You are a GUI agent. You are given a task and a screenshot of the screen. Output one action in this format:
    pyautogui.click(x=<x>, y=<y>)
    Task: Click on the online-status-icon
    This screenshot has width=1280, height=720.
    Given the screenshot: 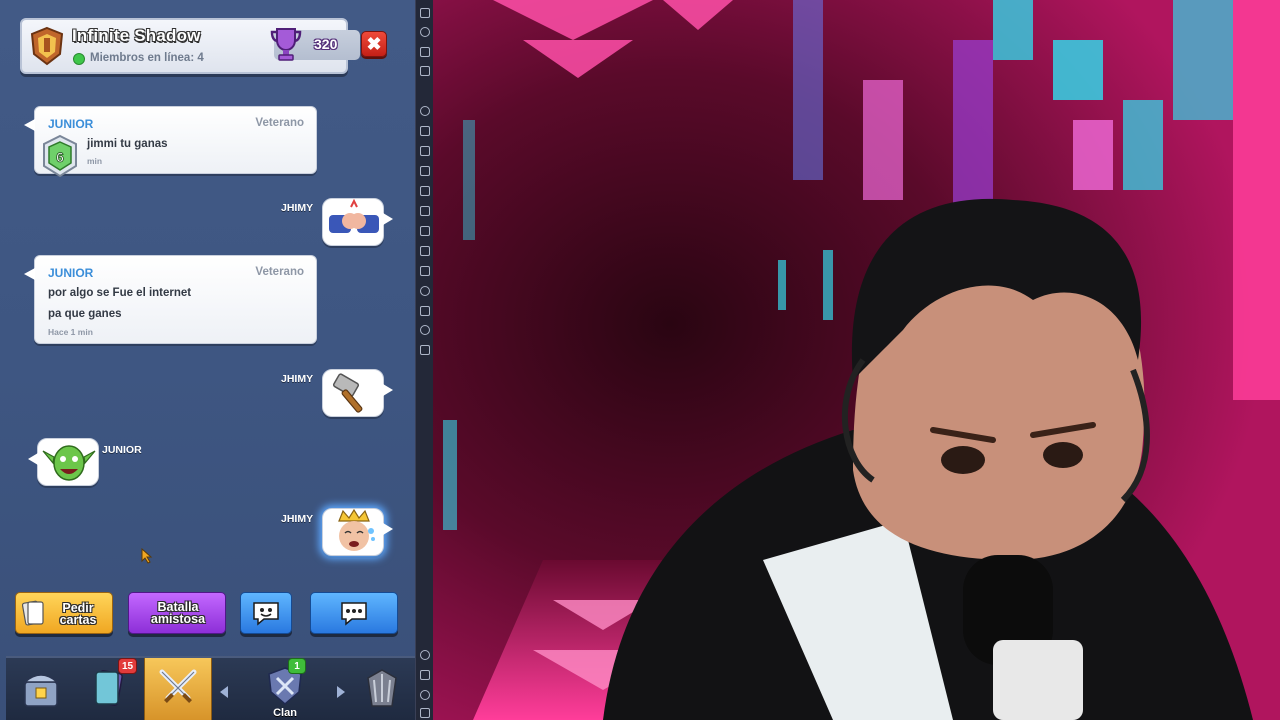 What is the action you would take?
    pyautogui.click(x=79, y=59)
    